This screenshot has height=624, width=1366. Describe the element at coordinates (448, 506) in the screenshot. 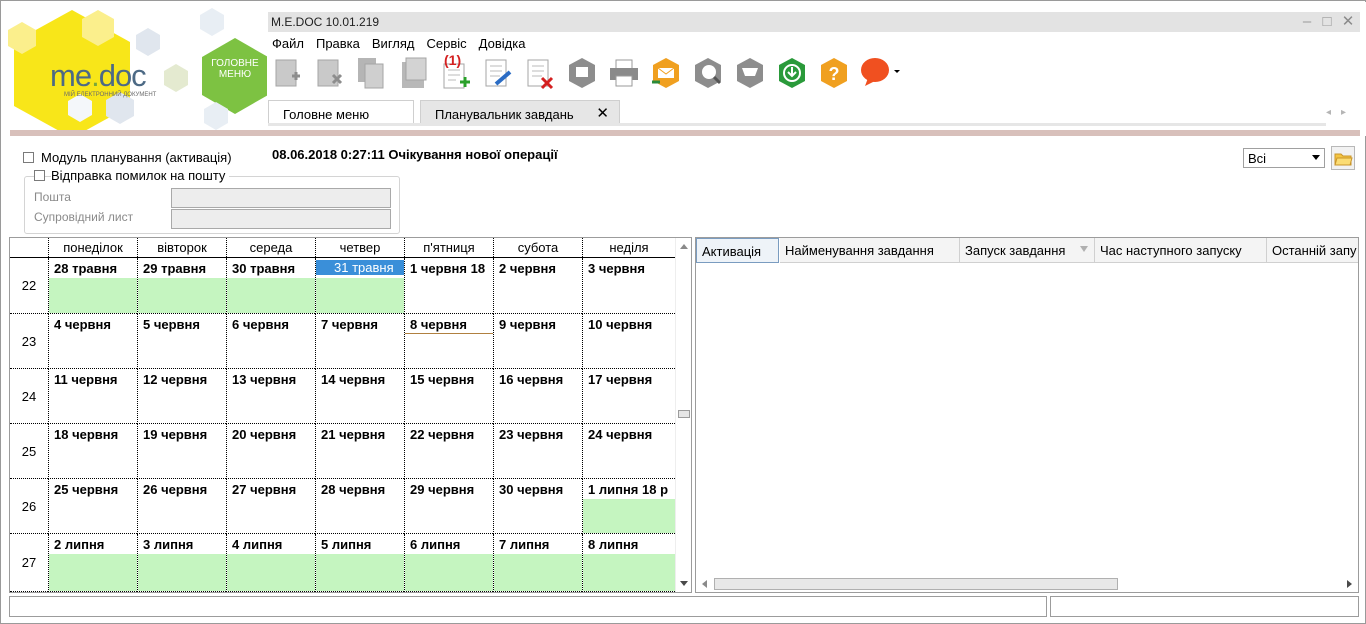

I see `calendar-day-cell: 29 червня` at that location.